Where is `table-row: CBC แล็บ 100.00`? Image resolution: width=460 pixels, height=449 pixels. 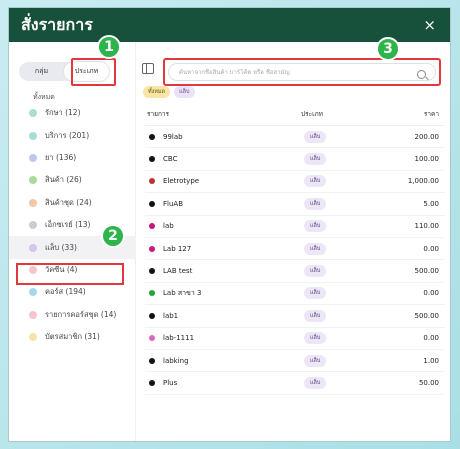
table-row: CBC แล็บ 100.00 is located at coordinates (295, 159).